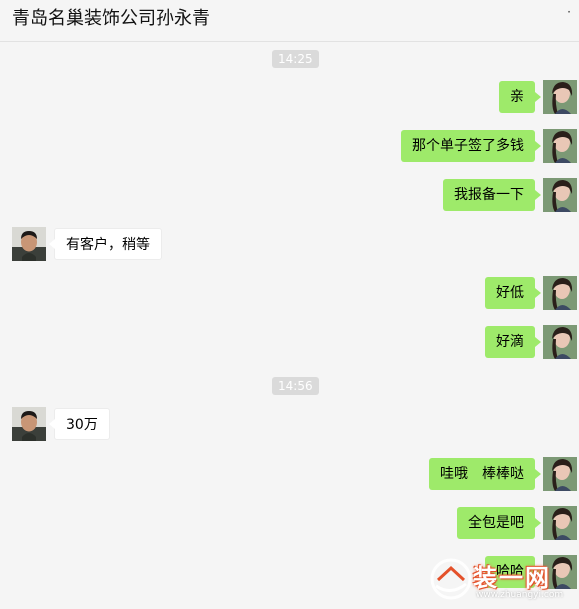 The image size is (579, 609). Describe the element at coordinates (289, 244) in the screenshot. I see `message-row: 有客户，稍等` at that location.